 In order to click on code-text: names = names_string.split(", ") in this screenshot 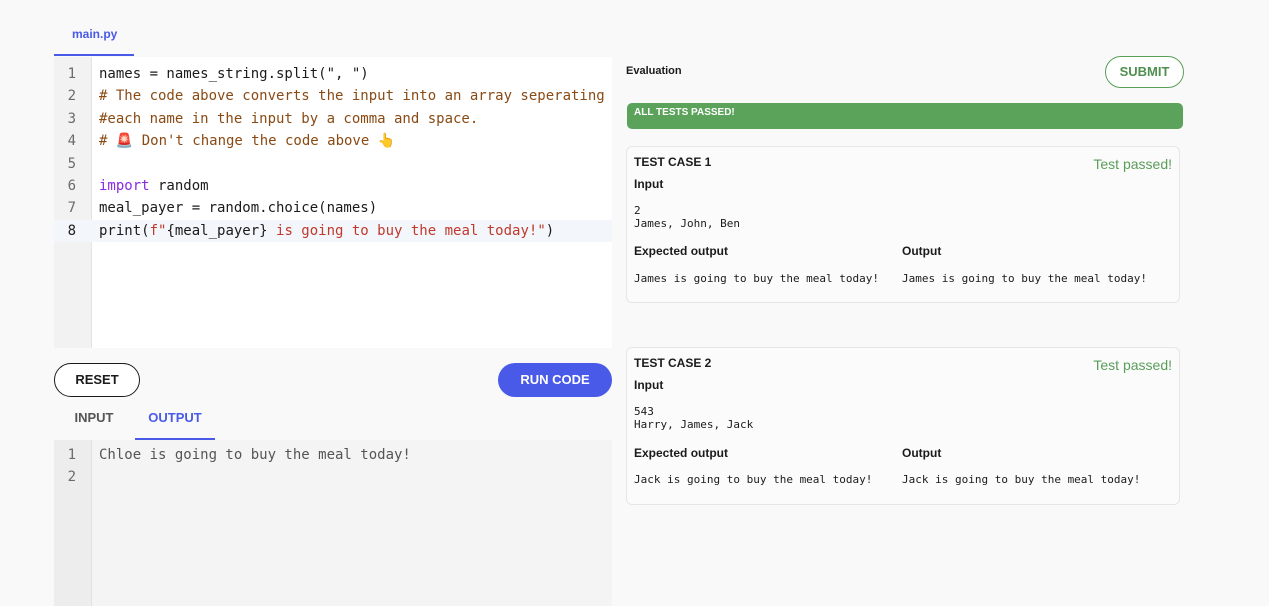, I will do `click(234, 74)`.